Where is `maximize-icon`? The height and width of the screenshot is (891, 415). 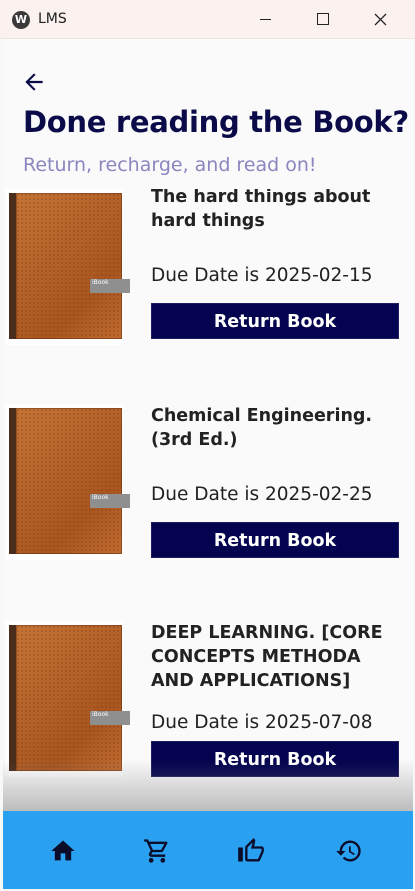
maximize-icon is located at coordinates (323, 19).